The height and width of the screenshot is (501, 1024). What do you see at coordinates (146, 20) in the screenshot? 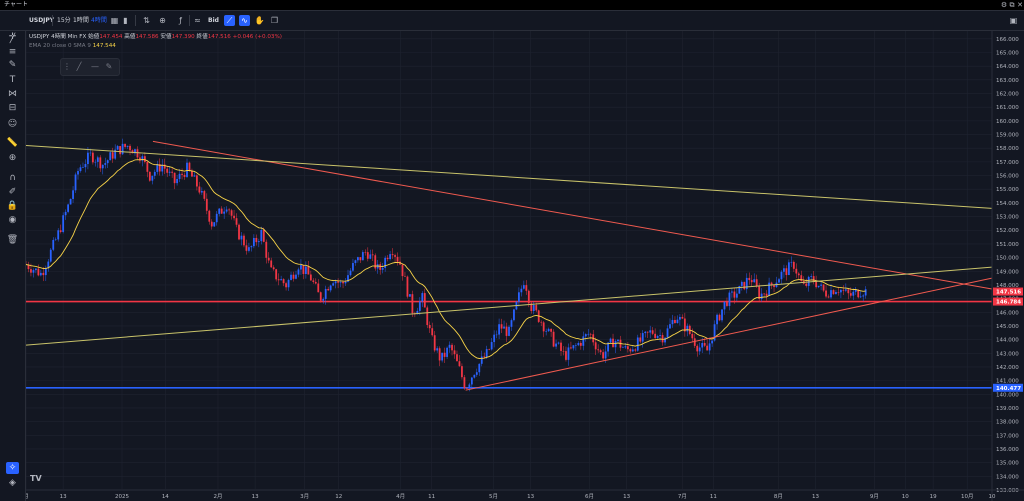
I see `compare-icon: ⇅` at bounding box center [146, 20].